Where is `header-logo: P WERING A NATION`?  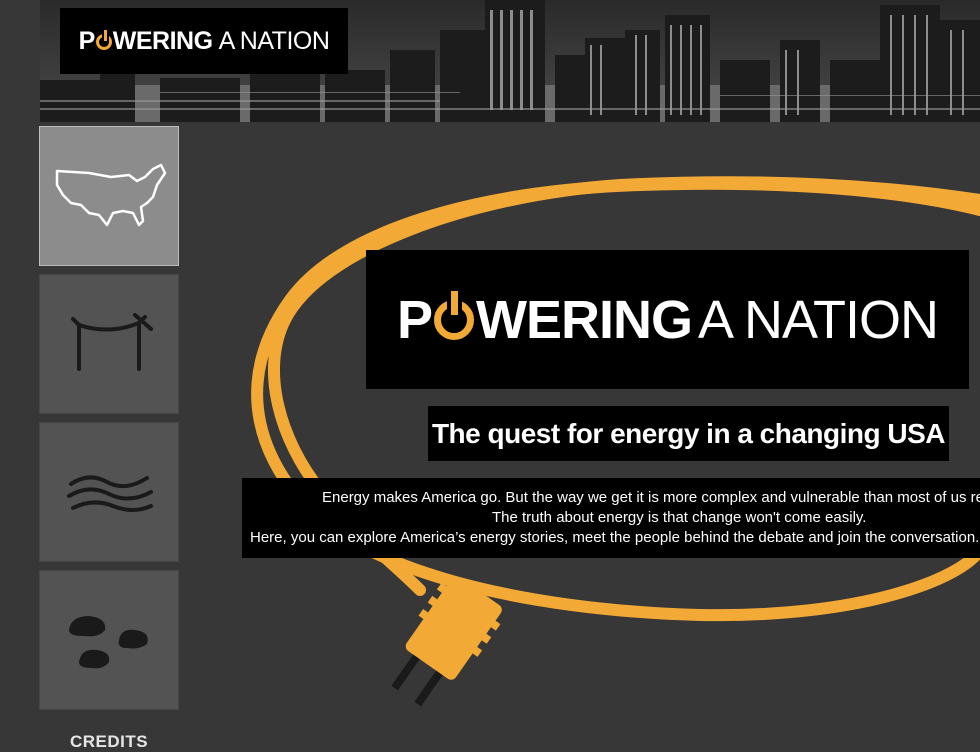 header-logo: P WERING A NATION is located at coordinates (204, 41).